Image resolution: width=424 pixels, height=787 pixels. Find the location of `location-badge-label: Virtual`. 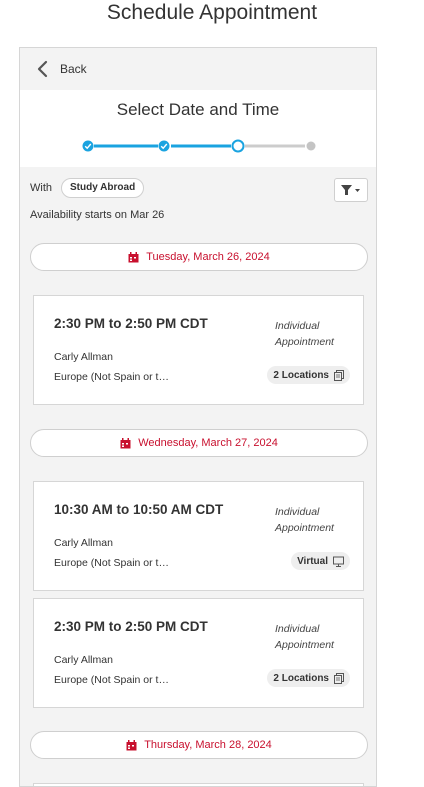

location-badge-label: Virtual is located at coordinates (312, 561).